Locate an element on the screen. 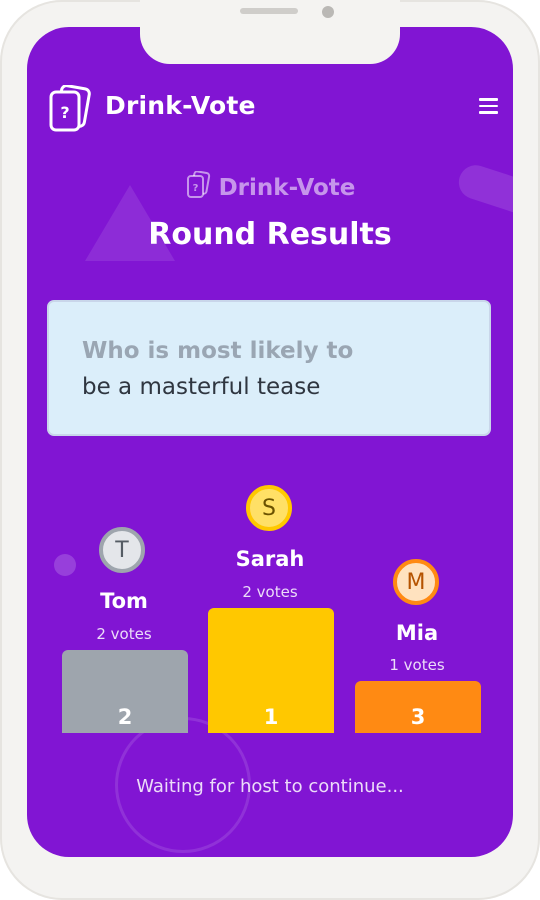 Image resolution: width=540 pixels, height=900 pixels. player-name-tom: Tom is located at coordinates (124, 601).